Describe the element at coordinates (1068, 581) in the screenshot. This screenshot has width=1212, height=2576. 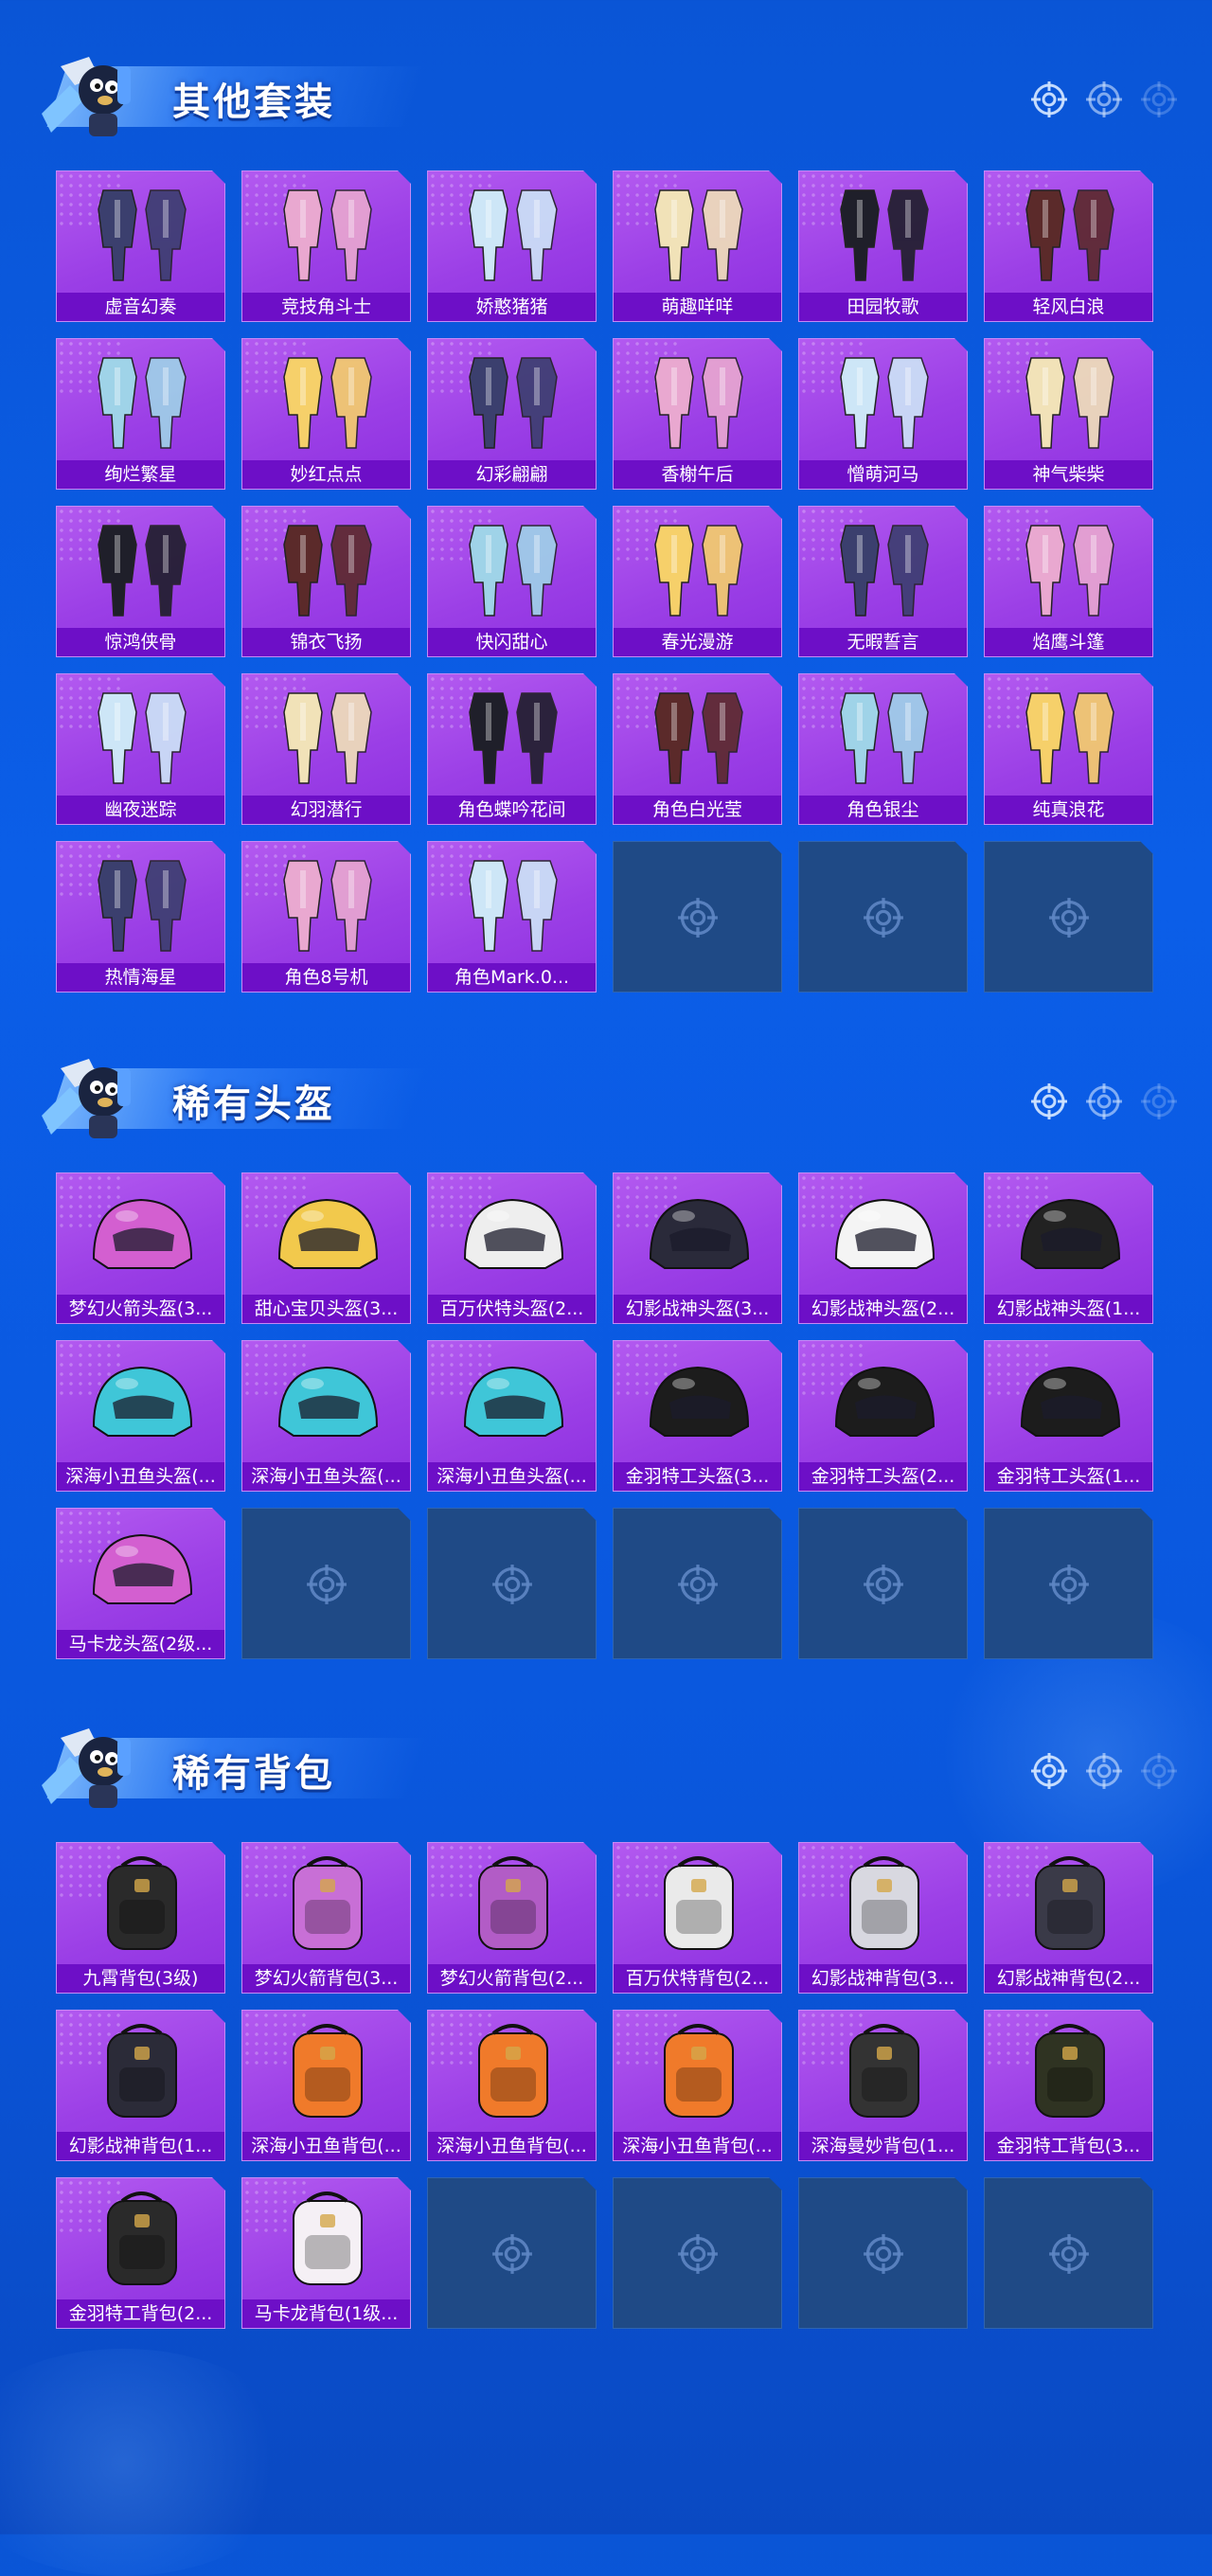
I see `item-card: 焰鹰斗篷` at that location.